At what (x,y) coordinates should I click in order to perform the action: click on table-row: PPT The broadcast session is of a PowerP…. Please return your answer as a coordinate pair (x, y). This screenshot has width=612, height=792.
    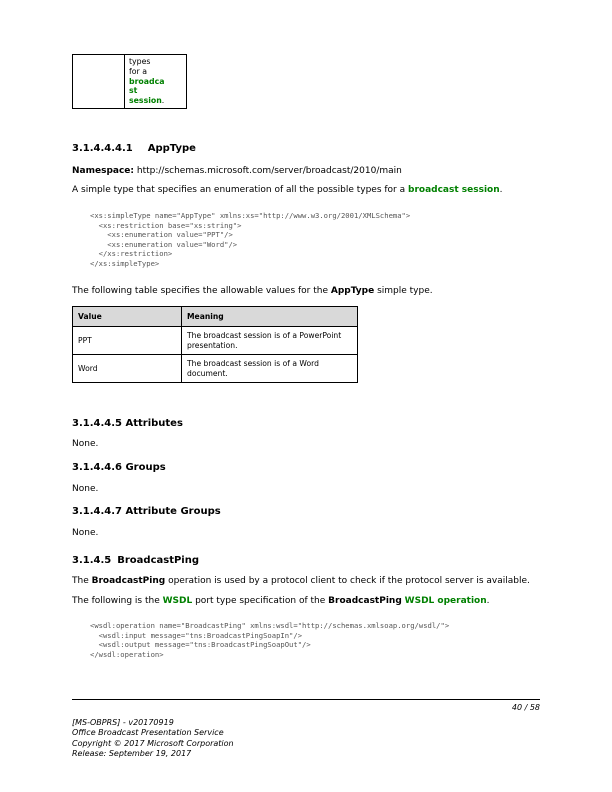
    Looking at the image, I should click on (215, 340).